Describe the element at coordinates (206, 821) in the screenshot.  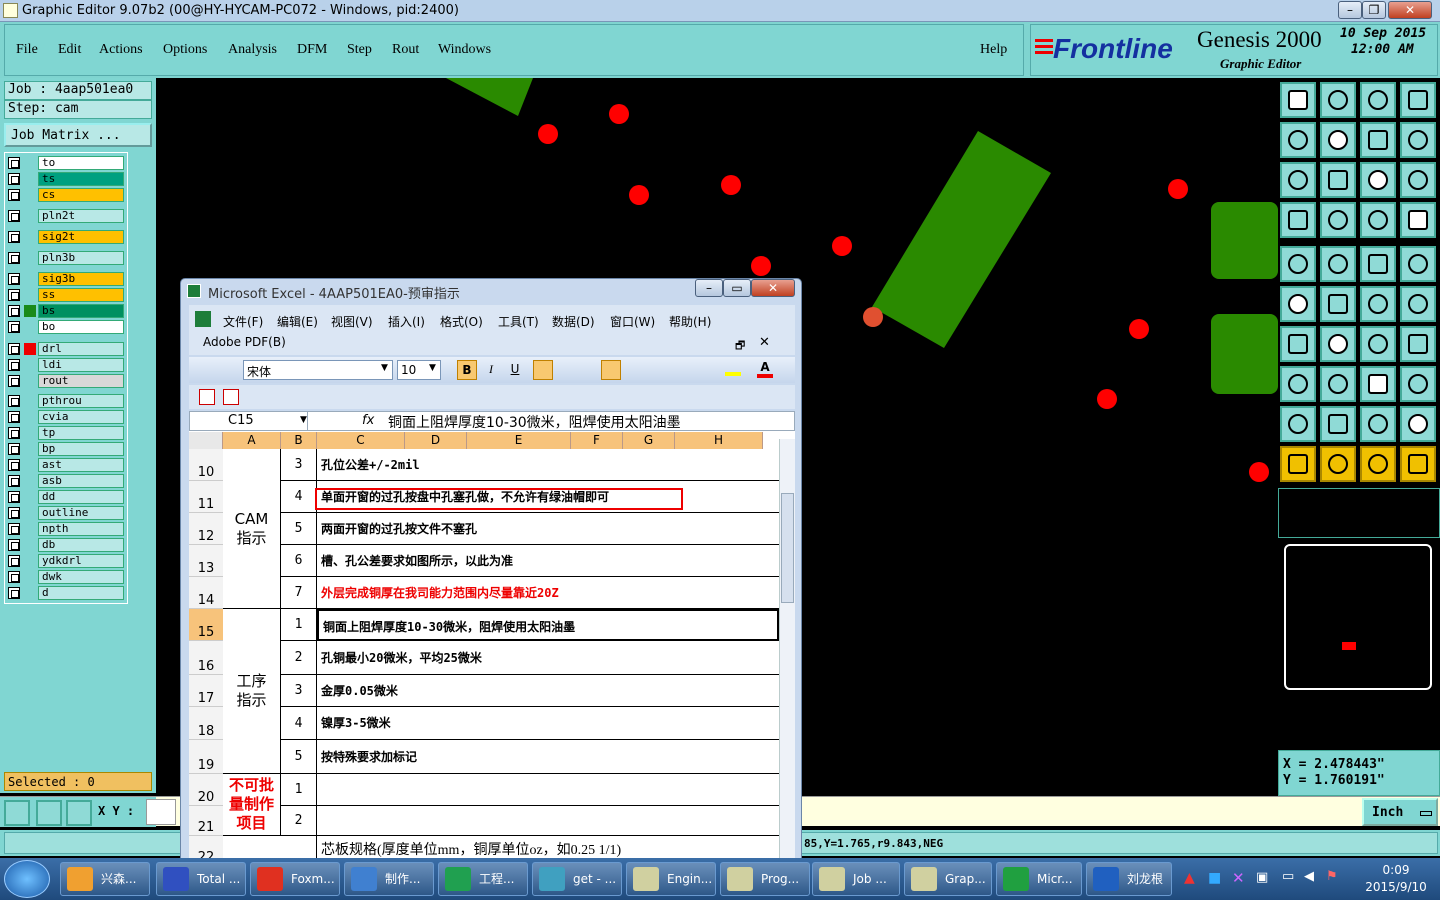
I see `row-header: 21` at that location.